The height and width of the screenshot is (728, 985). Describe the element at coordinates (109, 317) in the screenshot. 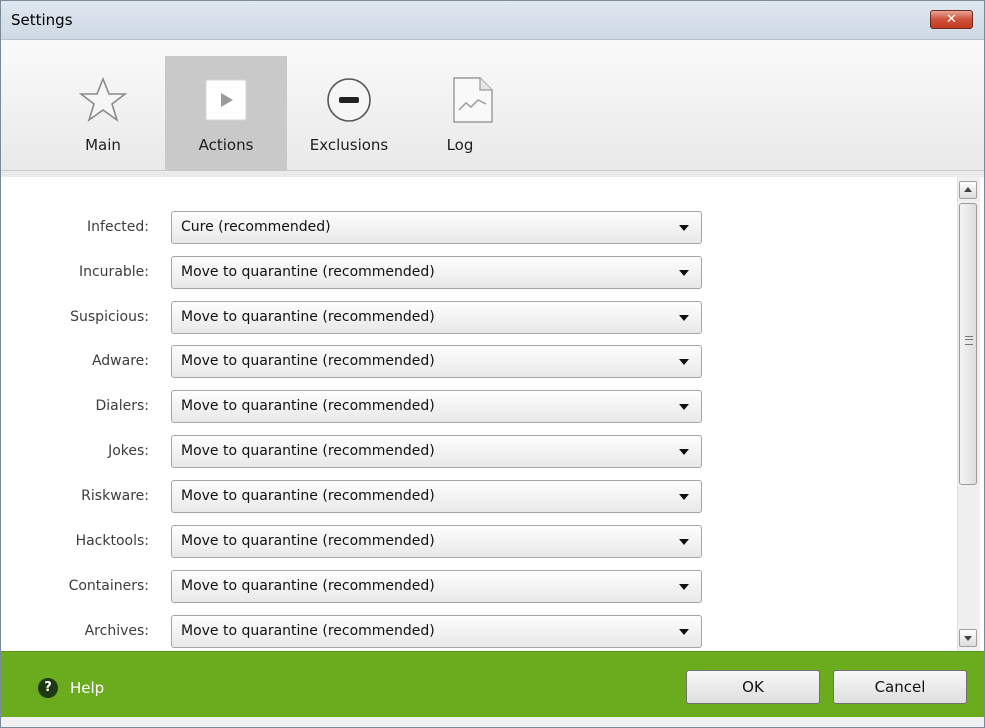

I see `row-label: Suspicious:` at that location.